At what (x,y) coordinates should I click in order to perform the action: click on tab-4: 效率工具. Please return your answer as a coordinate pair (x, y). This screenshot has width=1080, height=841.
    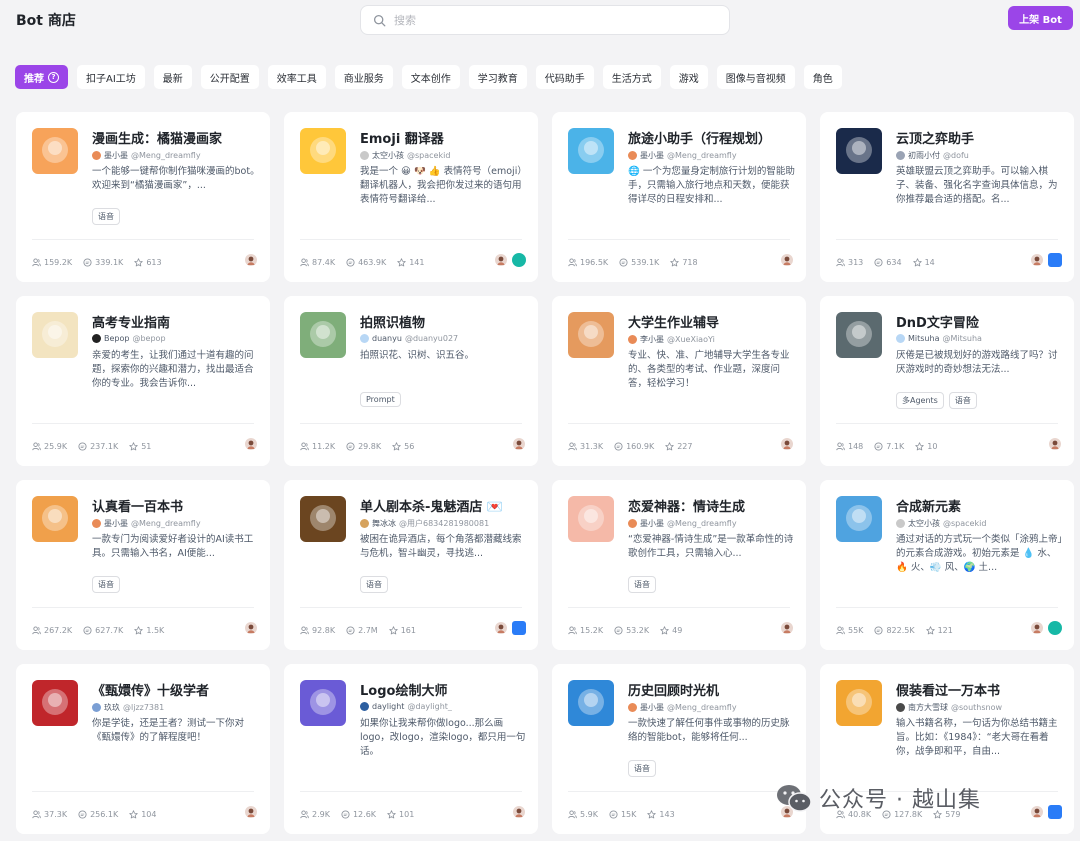
    Looking at the image, I should click on (296, 77).